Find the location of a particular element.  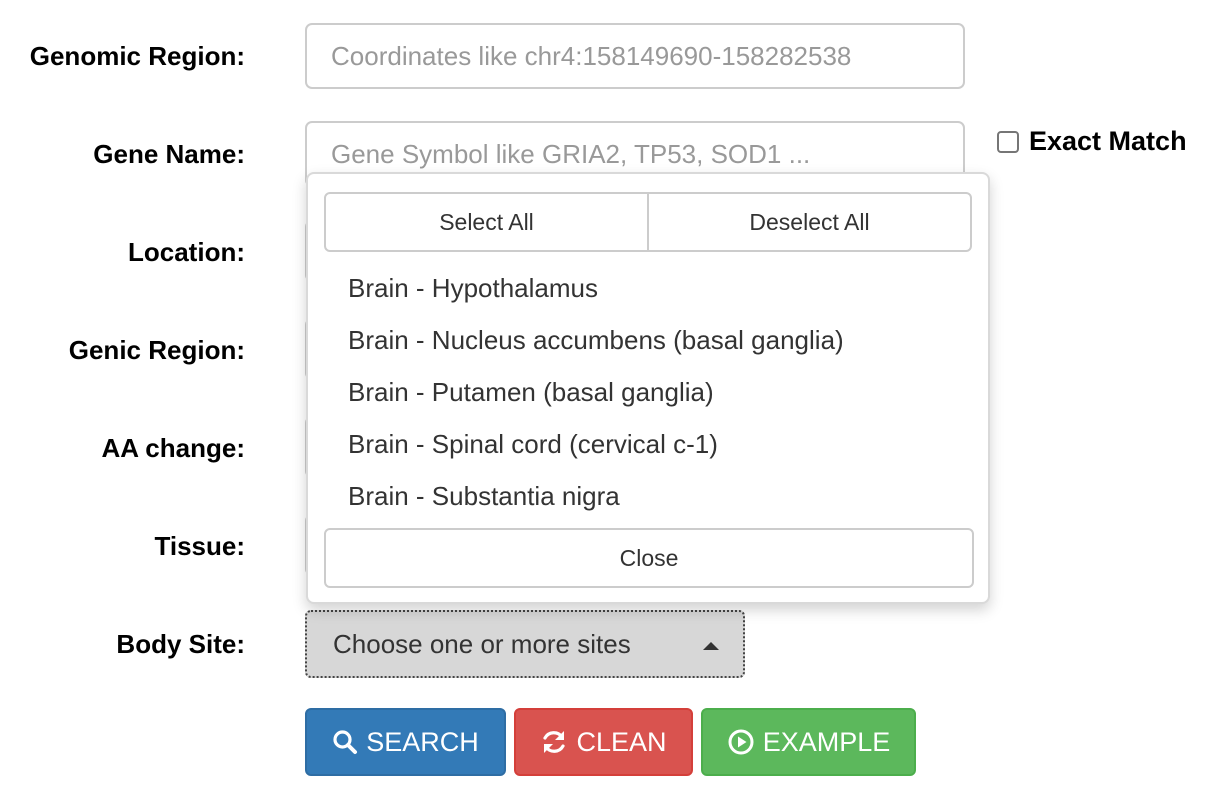

select-actions-group: Select All Deselect All is located at coordinates (648, 222).